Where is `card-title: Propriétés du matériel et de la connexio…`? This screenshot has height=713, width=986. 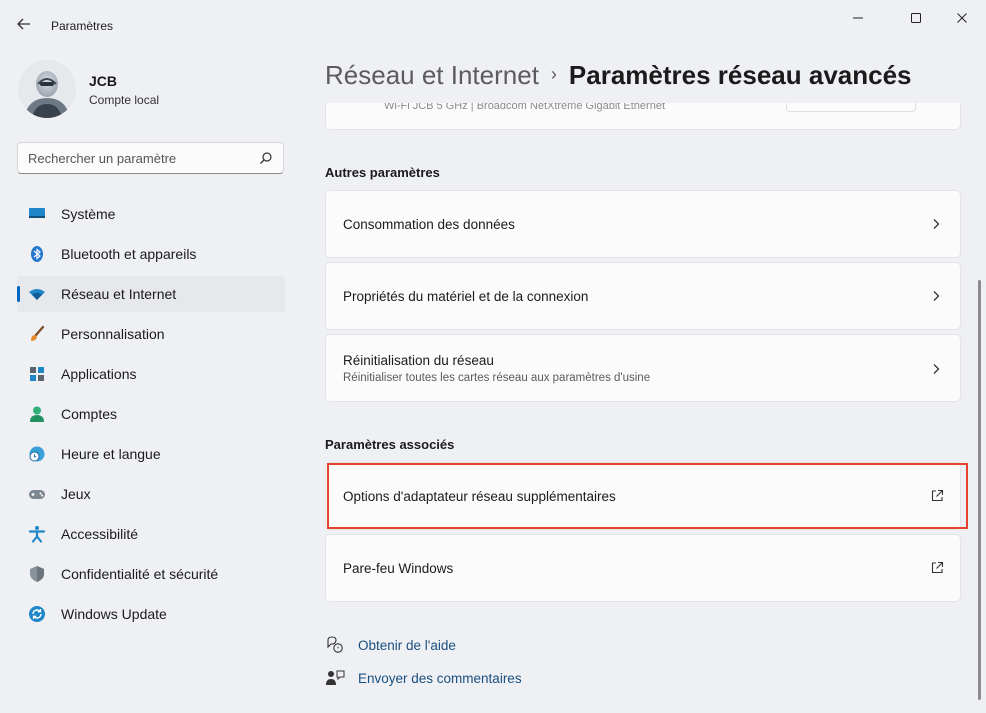
card-title: Propriétés du matériel et de la connexio… is located at coordinates (466, 296).